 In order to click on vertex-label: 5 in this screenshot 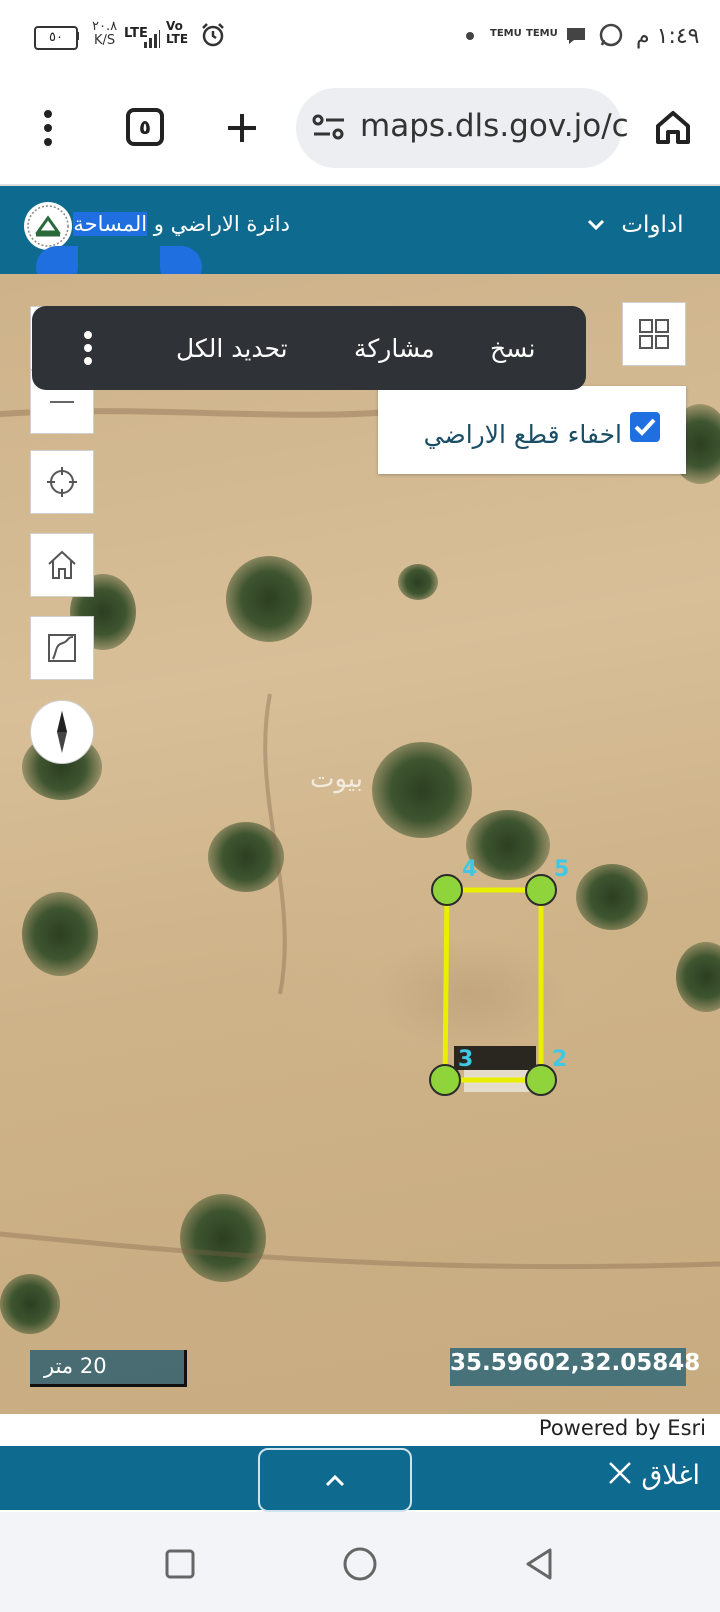, I will do `click(561, 869)`.